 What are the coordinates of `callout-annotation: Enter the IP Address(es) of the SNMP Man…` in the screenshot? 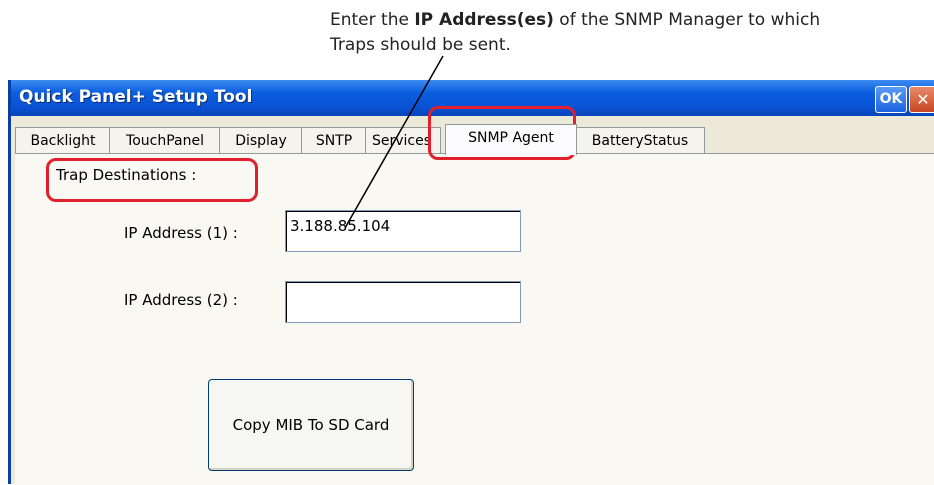 It's located at (620, 33).